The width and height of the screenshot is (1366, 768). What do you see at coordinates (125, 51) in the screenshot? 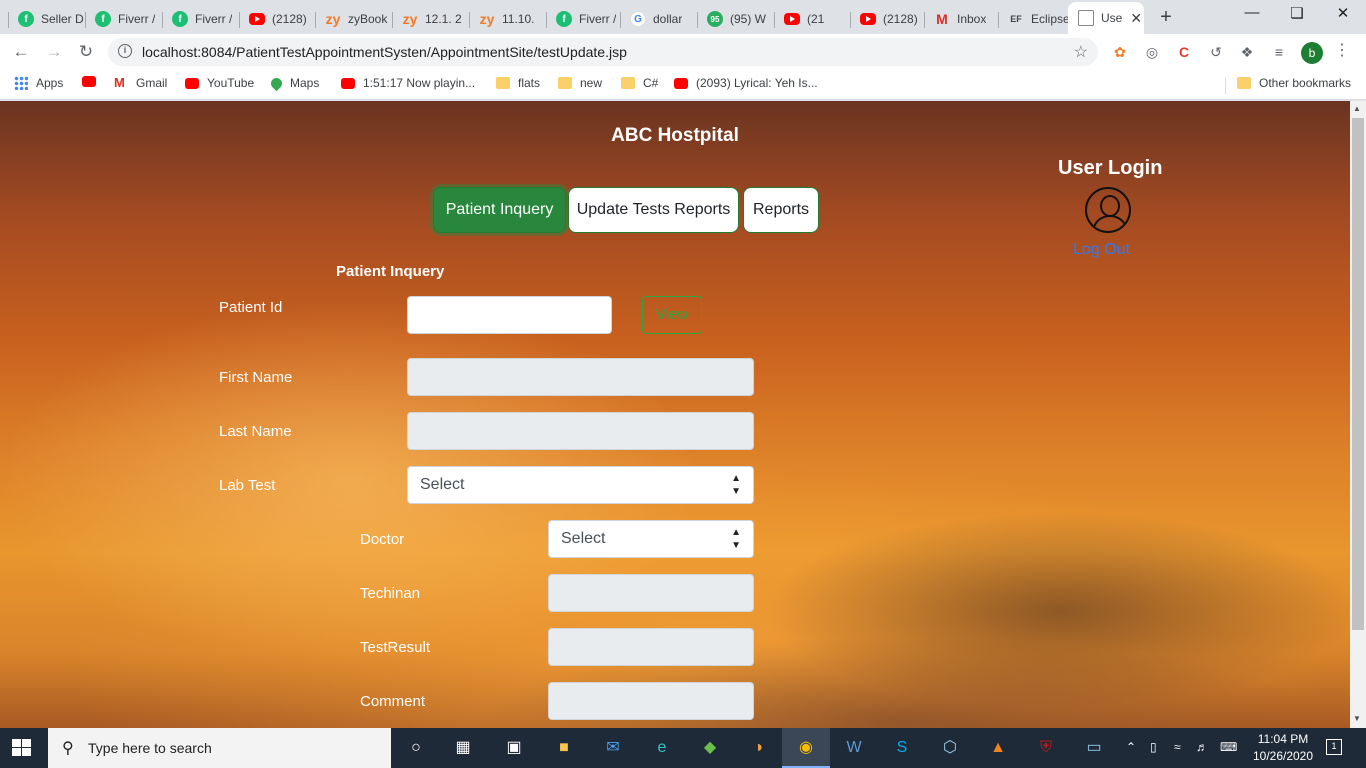
I see `info-icon: i` at bounding box center [125, 51].